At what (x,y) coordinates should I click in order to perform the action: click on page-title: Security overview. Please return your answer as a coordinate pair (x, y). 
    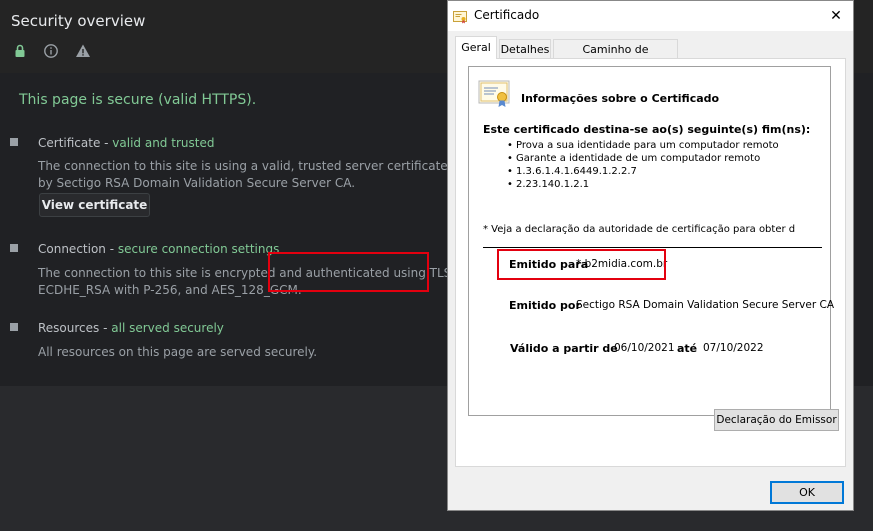
    Looking at the image, I should click on (78, 21).